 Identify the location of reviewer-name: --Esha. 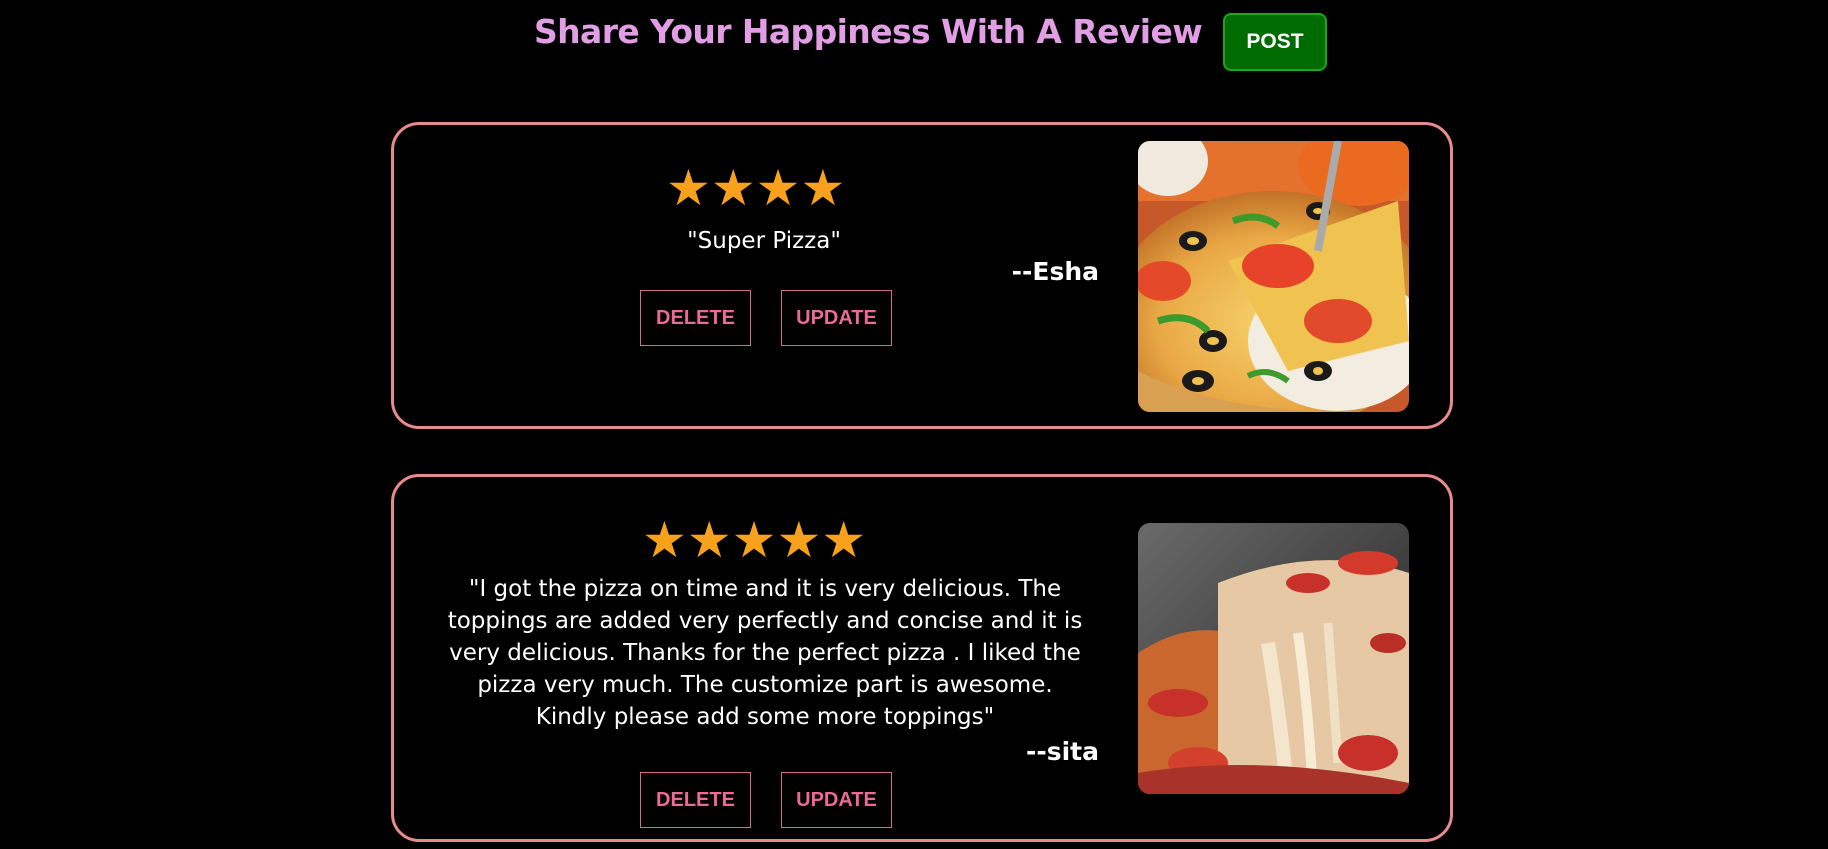
(1055, 271).